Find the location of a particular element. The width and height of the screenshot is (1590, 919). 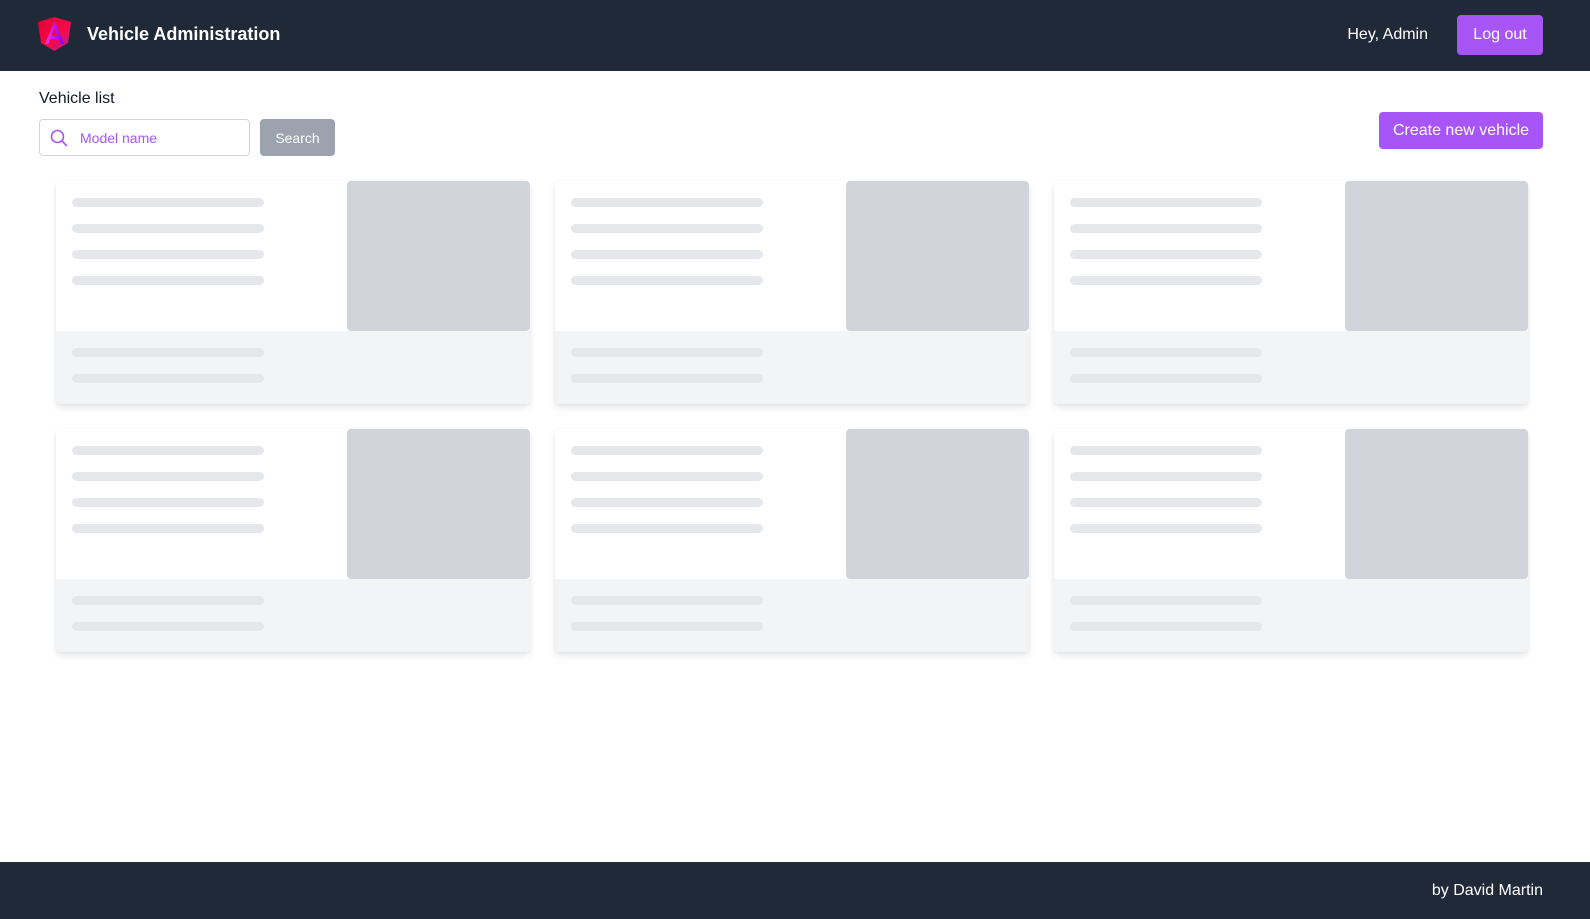

search-input is located at coordinates (162, 137).